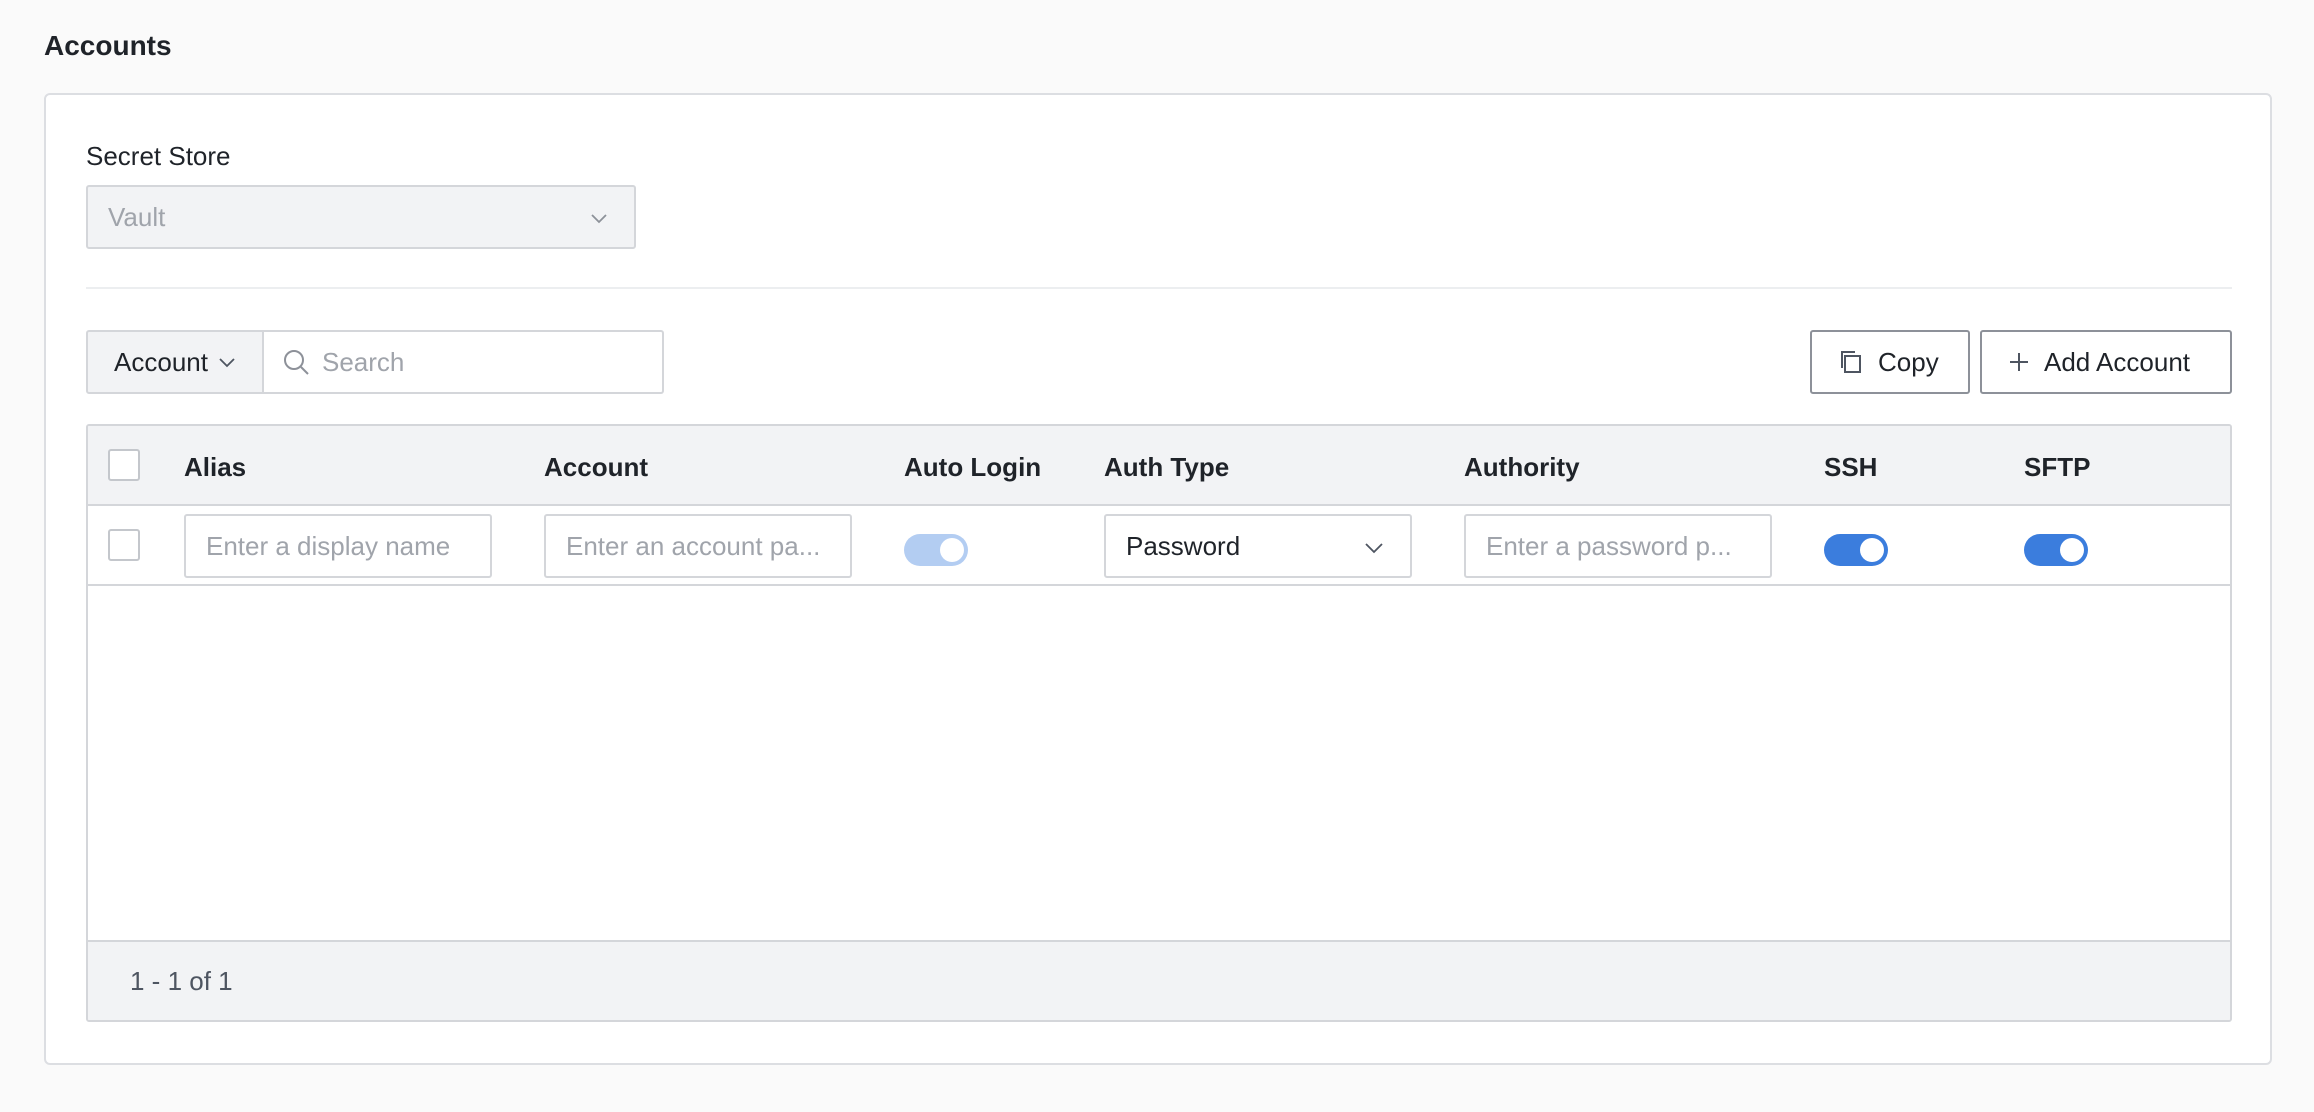 This screenshot has width=2314, height=1112. What do you see at coordinates (338, 546) in the screenshot?
I see `alias-input` at bounding box center [338, 546].